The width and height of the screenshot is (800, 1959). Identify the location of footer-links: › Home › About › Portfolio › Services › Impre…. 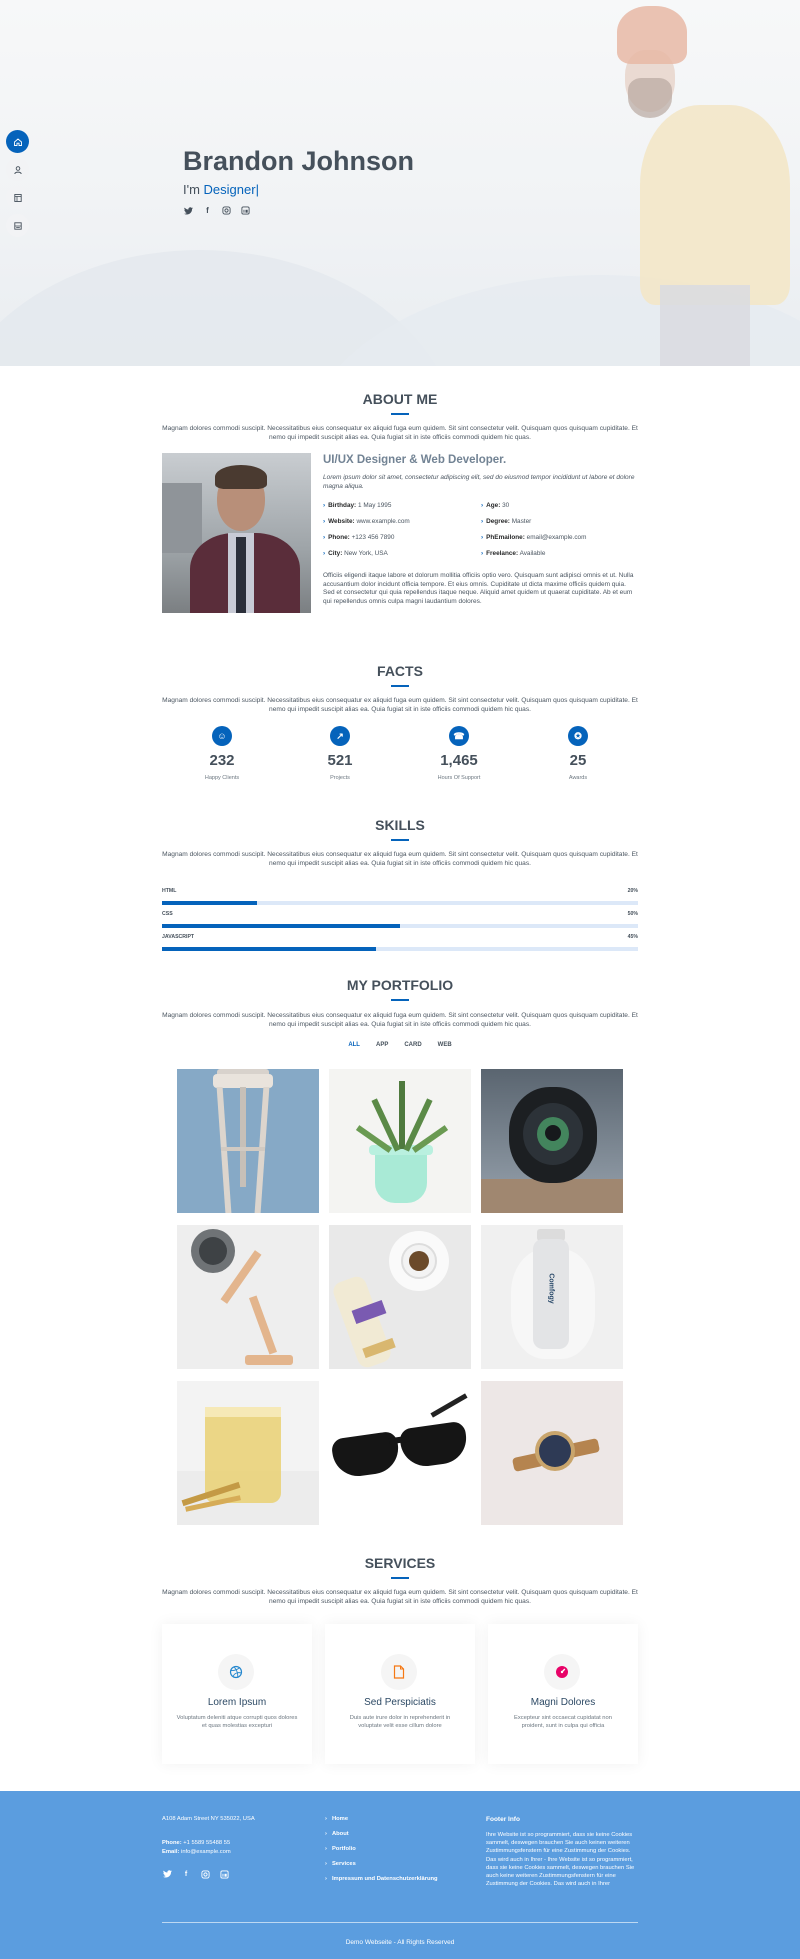
(384, 1853).